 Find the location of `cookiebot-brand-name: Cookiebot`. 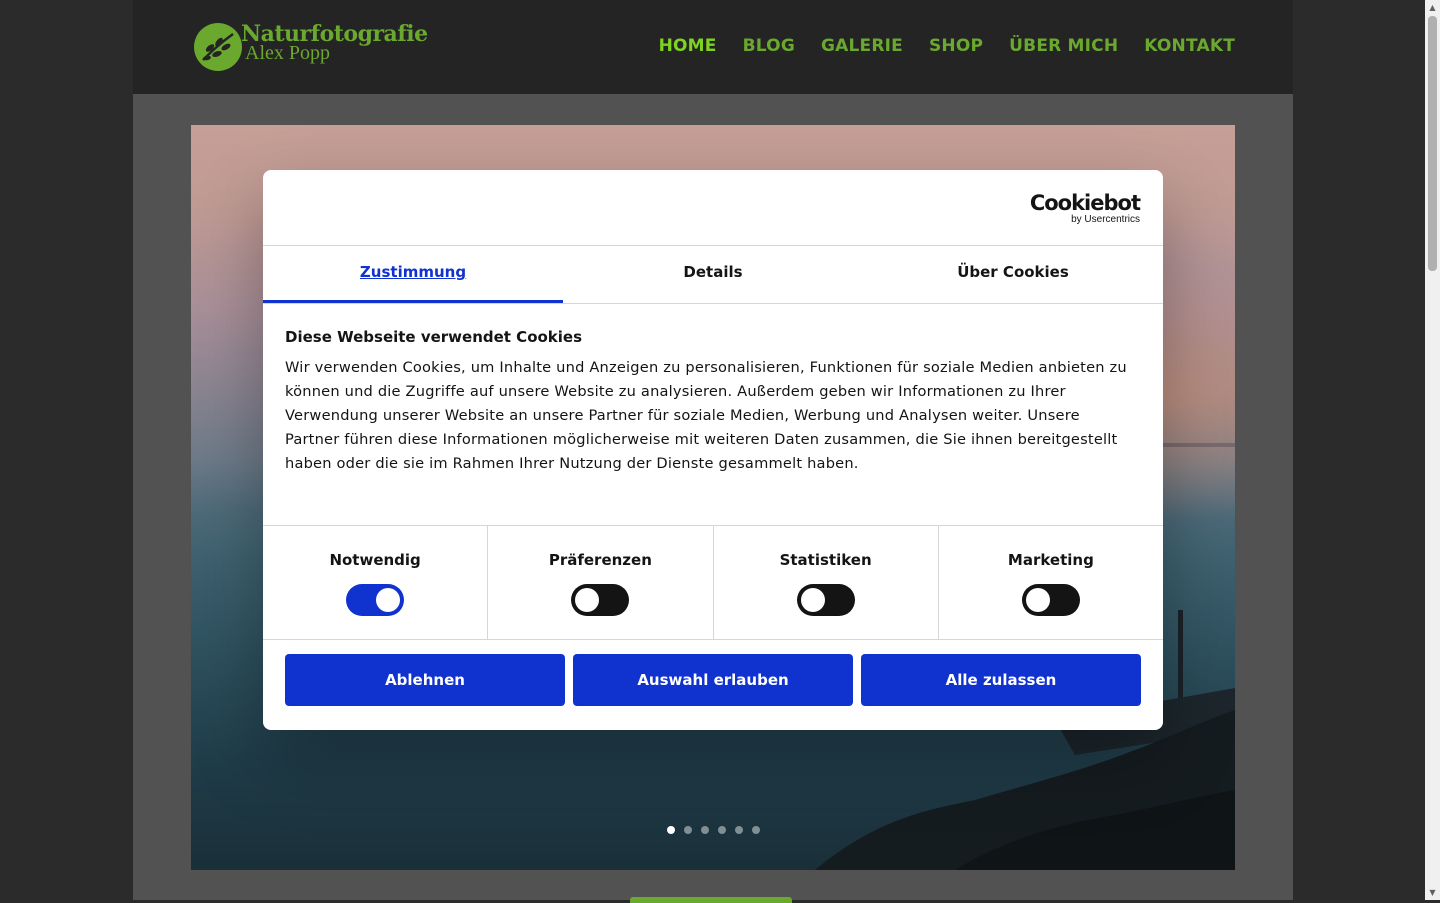

cookiebot-brand-name: Cookiebot is located at coordinates (1085, 203).